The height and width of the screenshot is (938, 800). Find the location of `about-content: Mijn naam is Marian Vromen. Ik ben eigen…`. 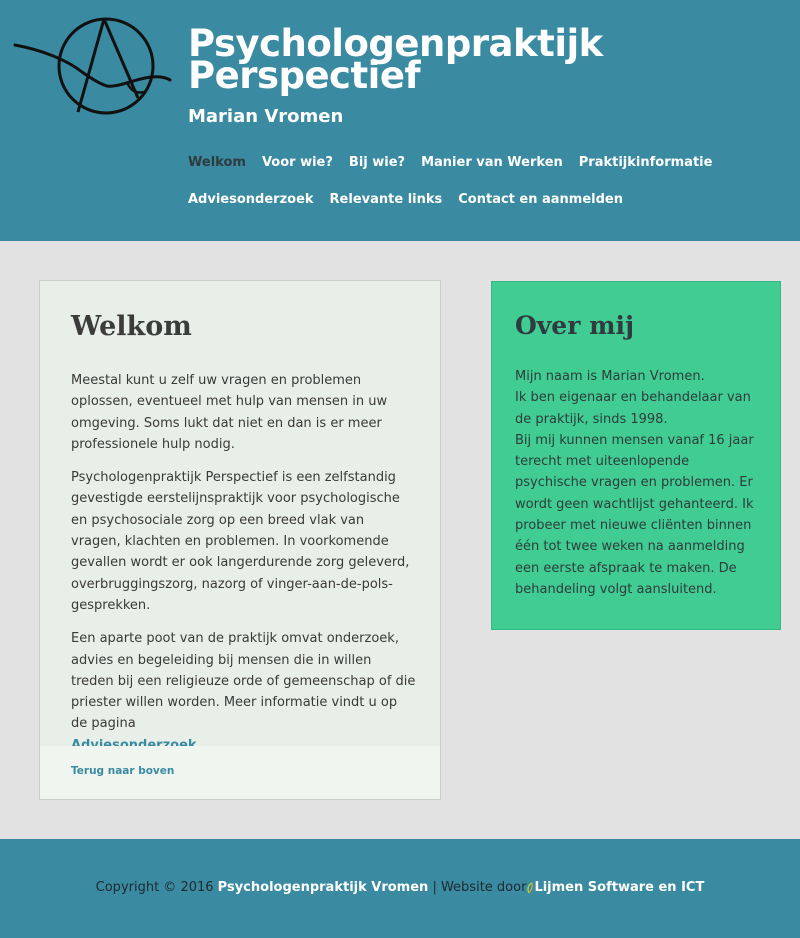

about-content: Mijn naam is Marian Vromen. Ik ben eigen… is located at coordinates (639, 483).